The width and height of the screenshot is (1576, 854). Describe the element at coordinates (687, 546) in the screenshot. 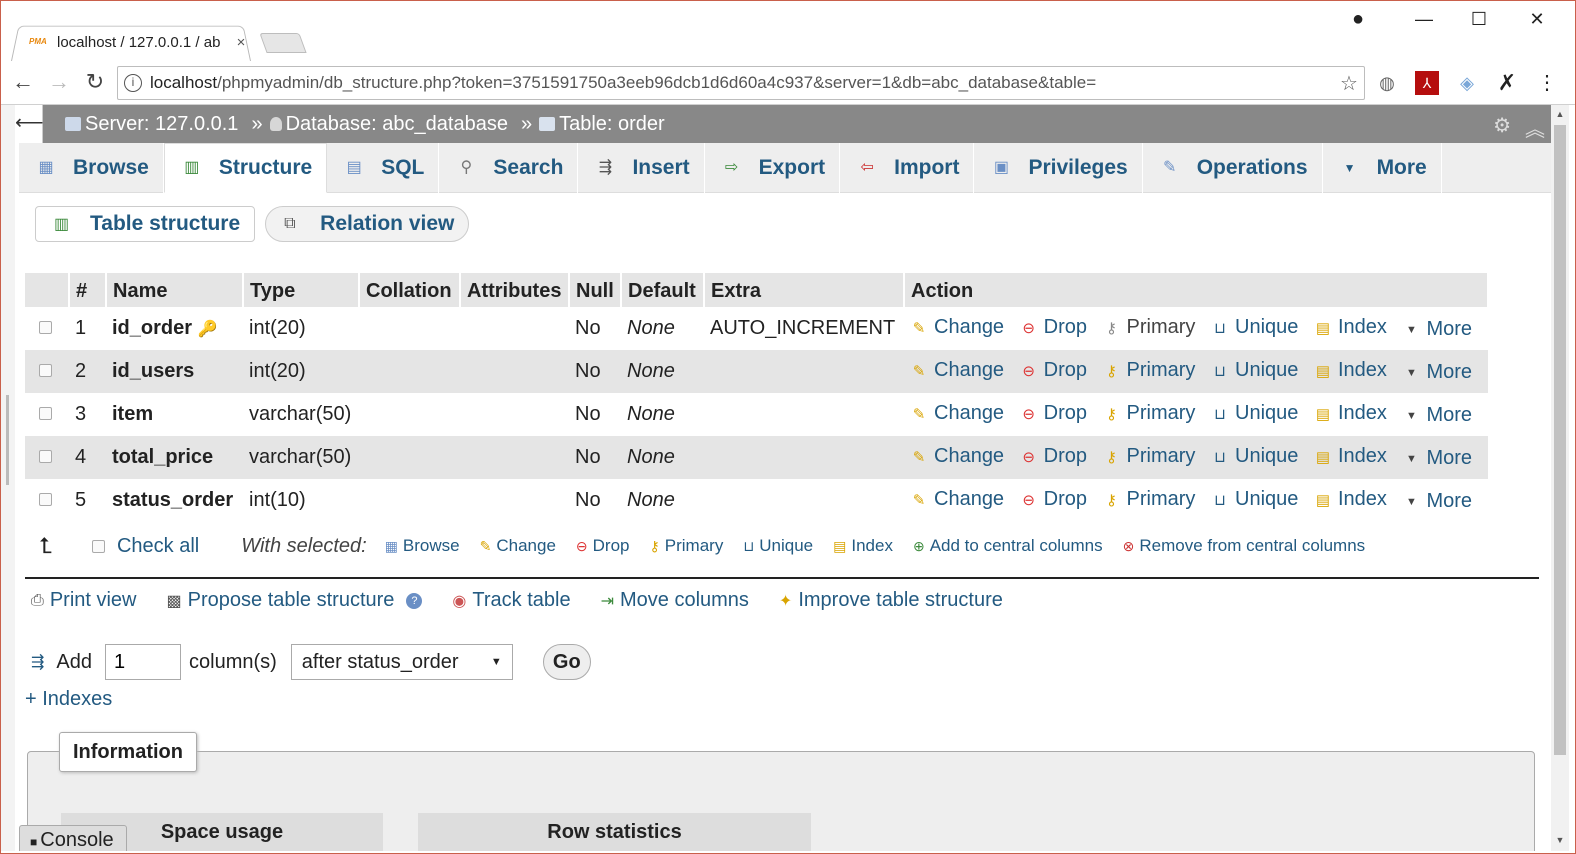

I see `bulk-primary-button: ⚷ Primary` at that location.